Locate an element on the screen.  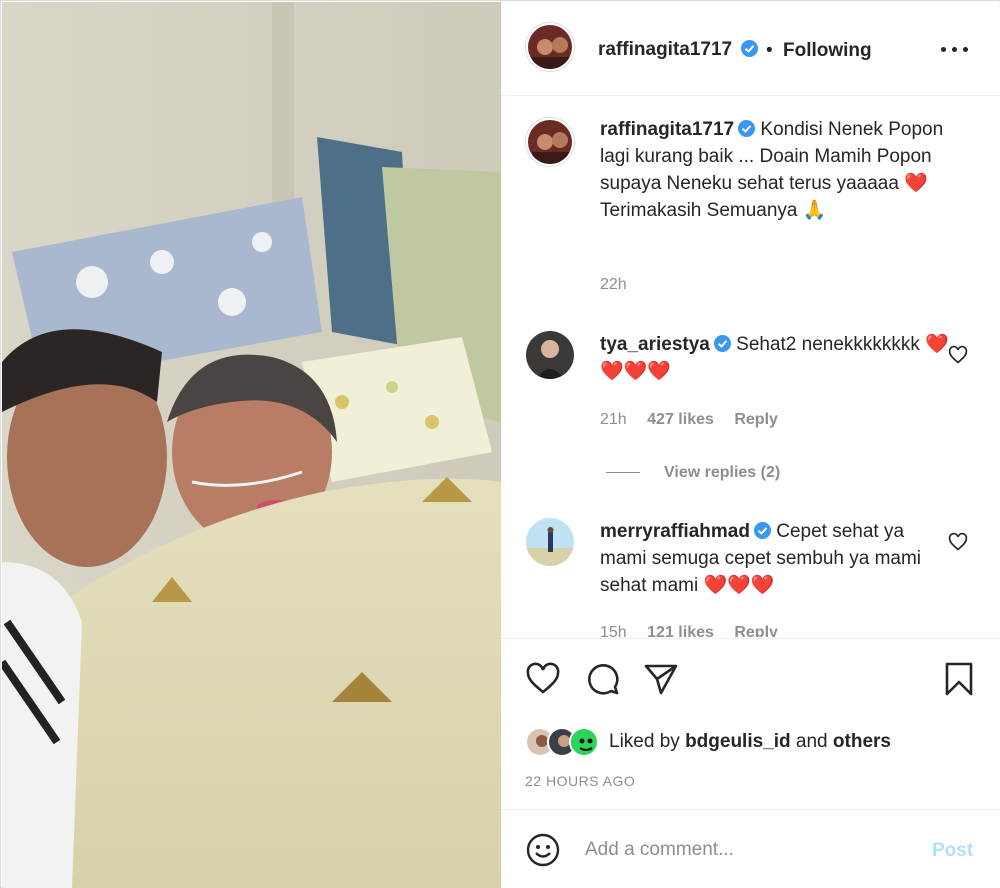
liked-by-prefix: Liked by is located at coordinates (644, 741).